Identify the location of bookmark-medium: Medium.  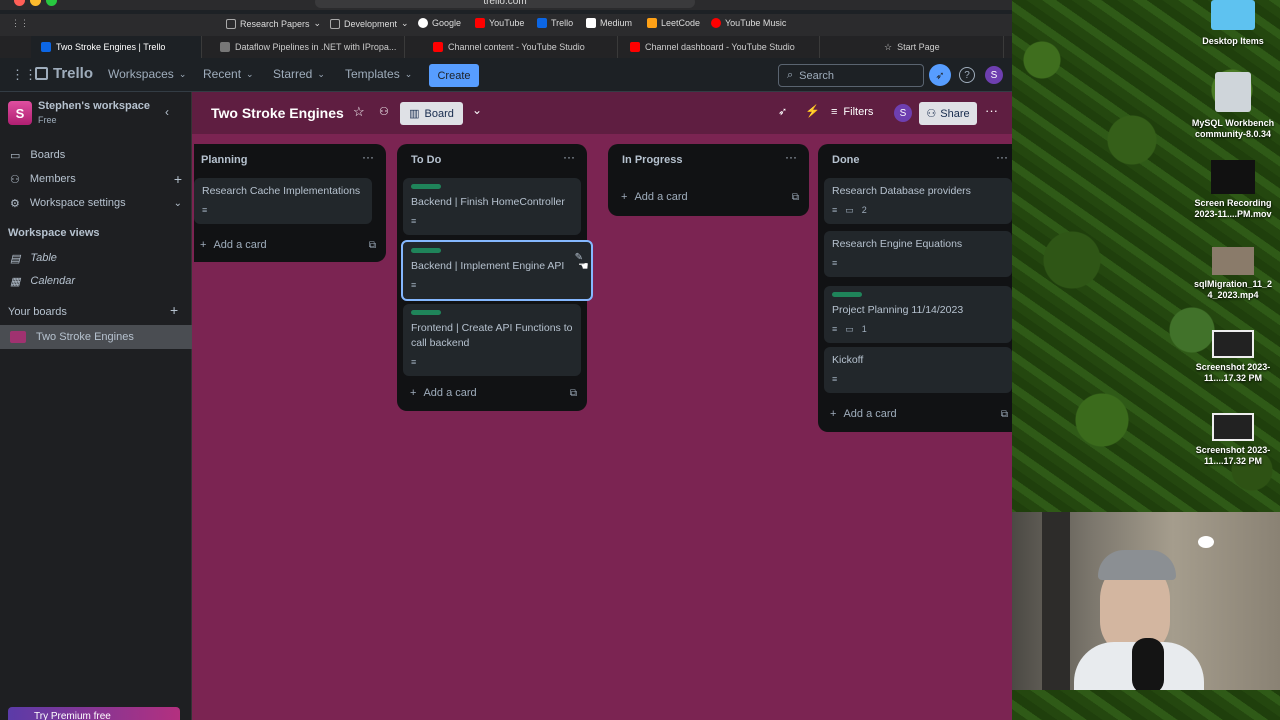
(609, 23).